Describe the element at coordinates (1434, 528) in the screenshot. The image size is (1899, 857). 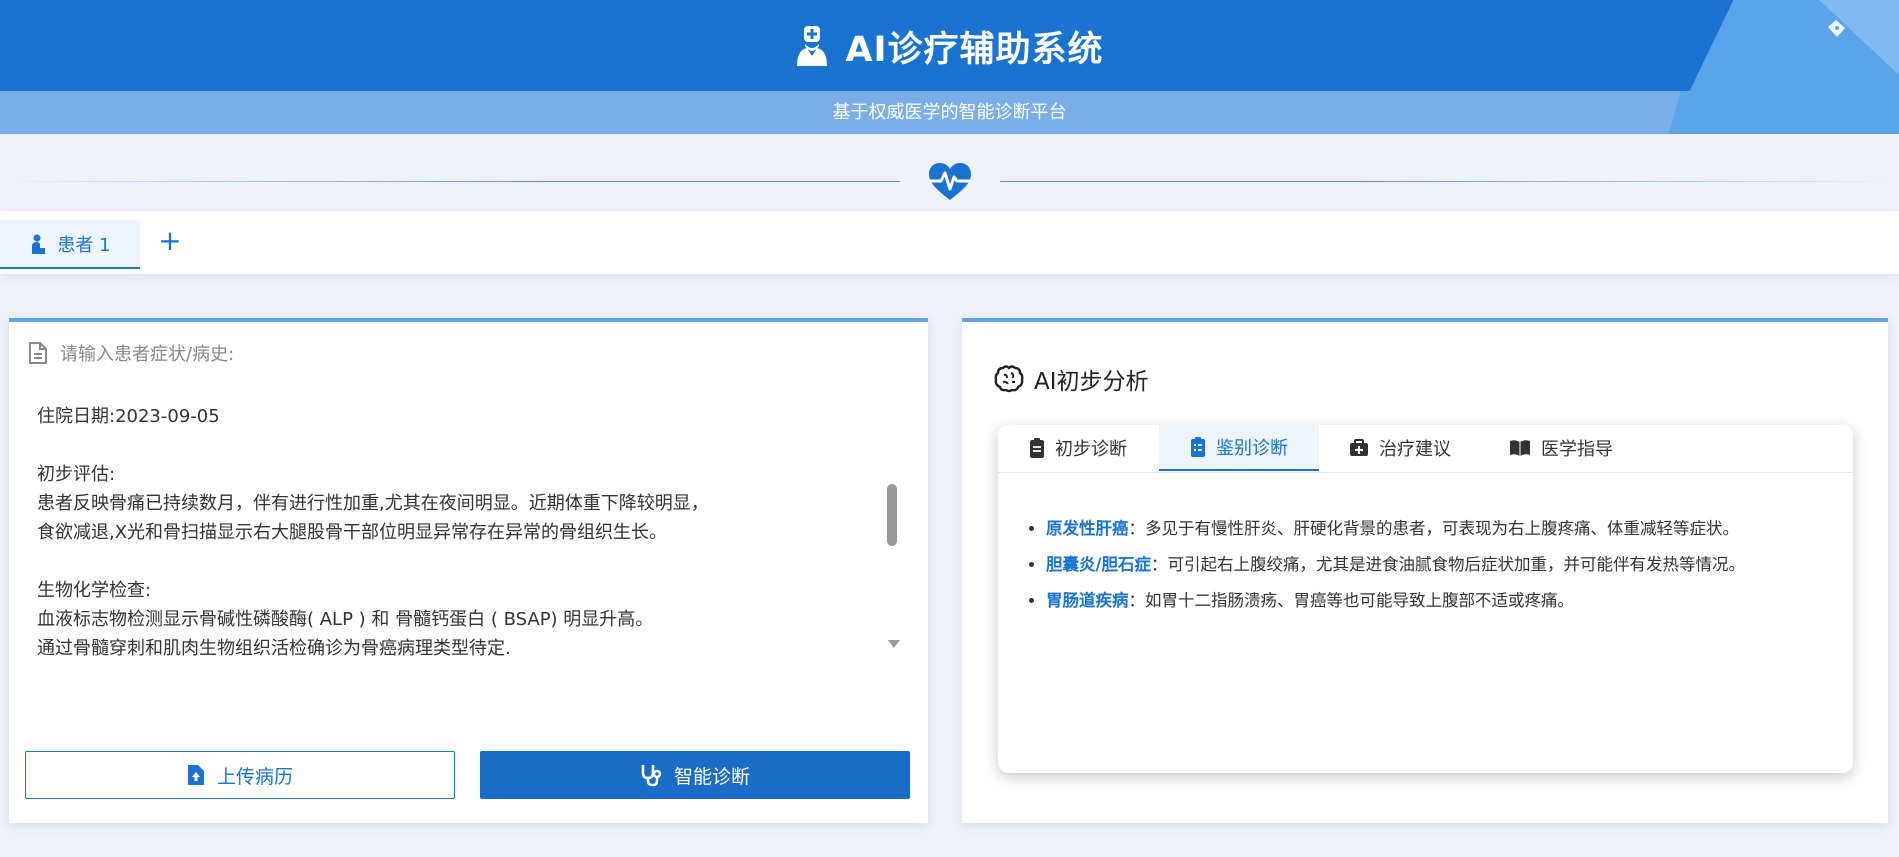
I see `differential-desc: ：多见于有慢性肝炎、肝硬化背景的患者，可表现为右上腹疼痛、体重减轻等症状。` at that location.